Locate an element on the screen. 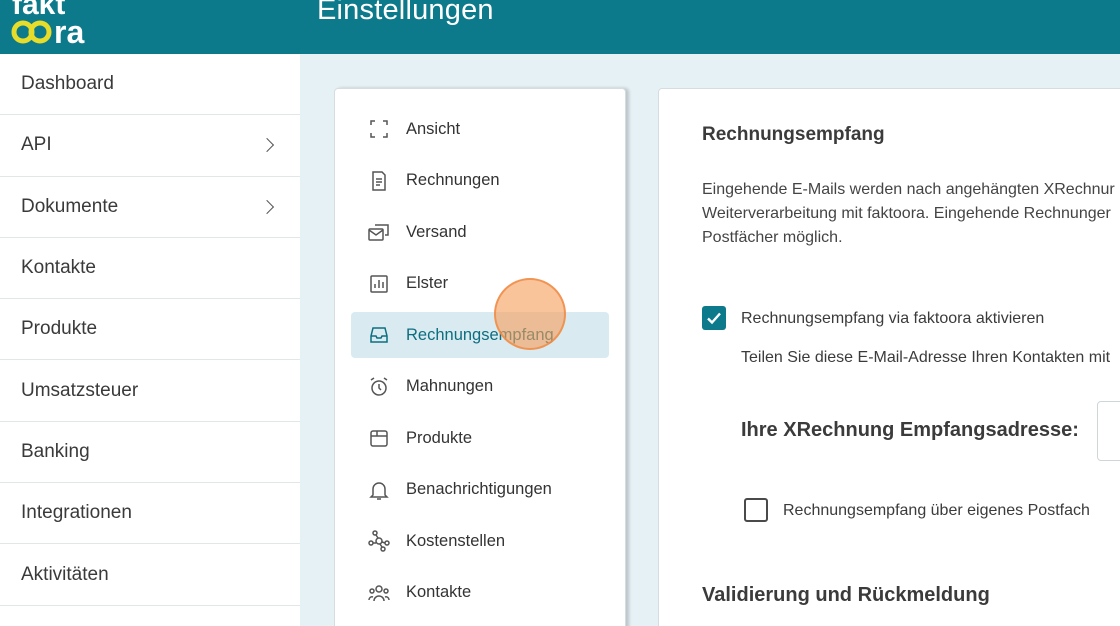 The width and height of the screenshot is (1120, 626). alarm-icon is located at coordinates (379, 386).